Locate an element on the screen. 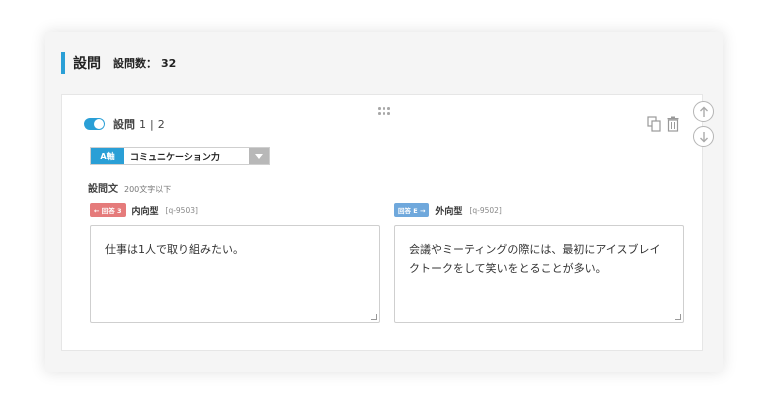  arrow-down-icon is located at coordinates (703, 136).